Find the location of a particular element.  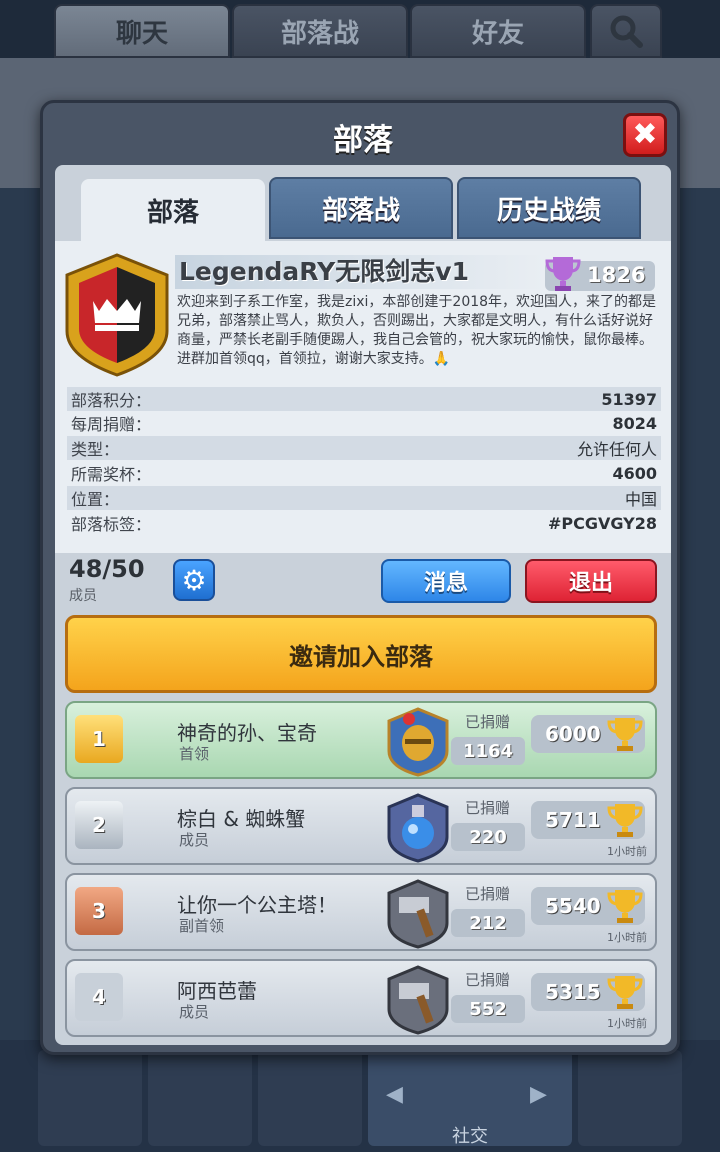

search-icon is located at coordinates (626, 31).